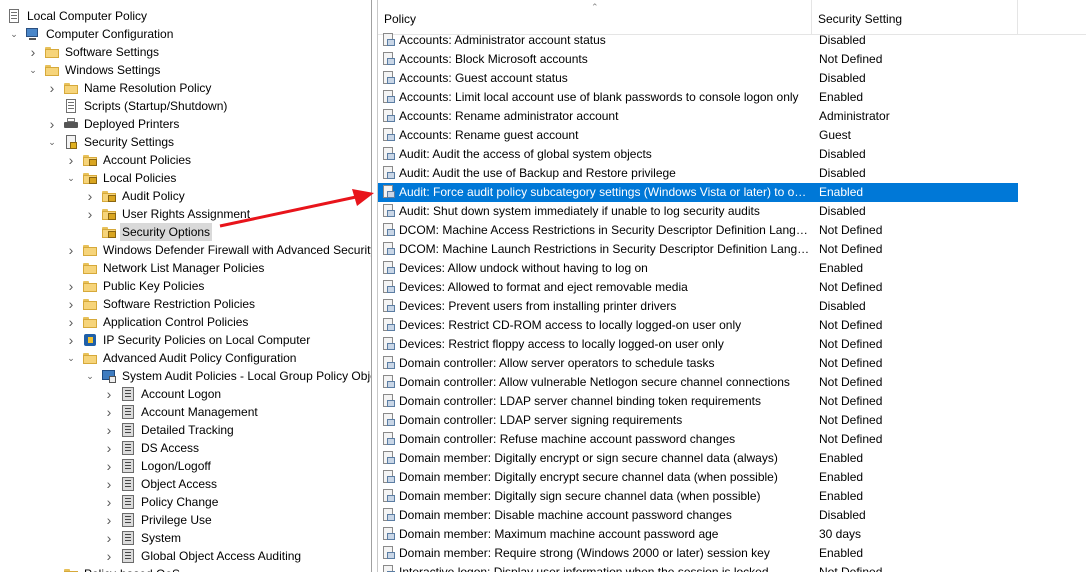 The image size is (1086, 572). What do you see at coordinates (129, 160) in the screenshot?
I see `tree-node: › Account Policies` at bounding box center [129, 160].